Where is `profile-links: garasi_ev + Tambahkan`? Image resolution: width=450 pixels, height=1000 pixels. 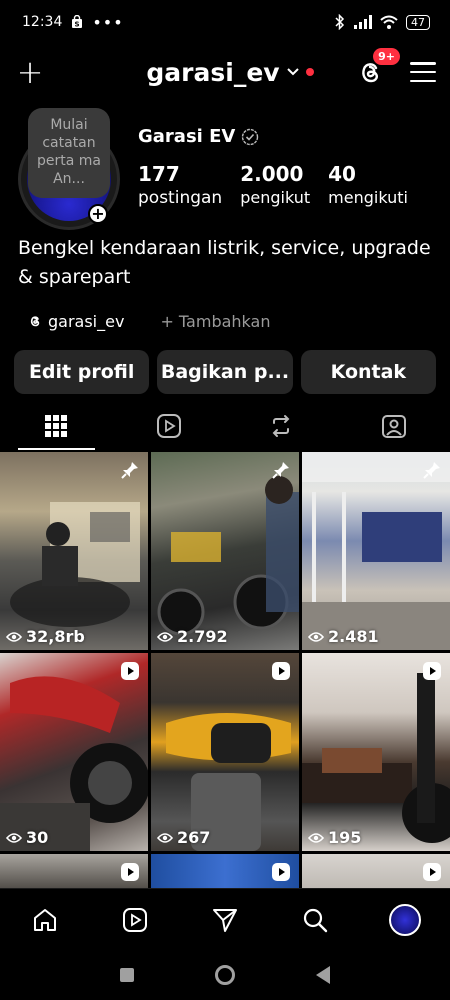
profile-links: garasi_ev + Tambahkan is located at coordinates (149, 321).